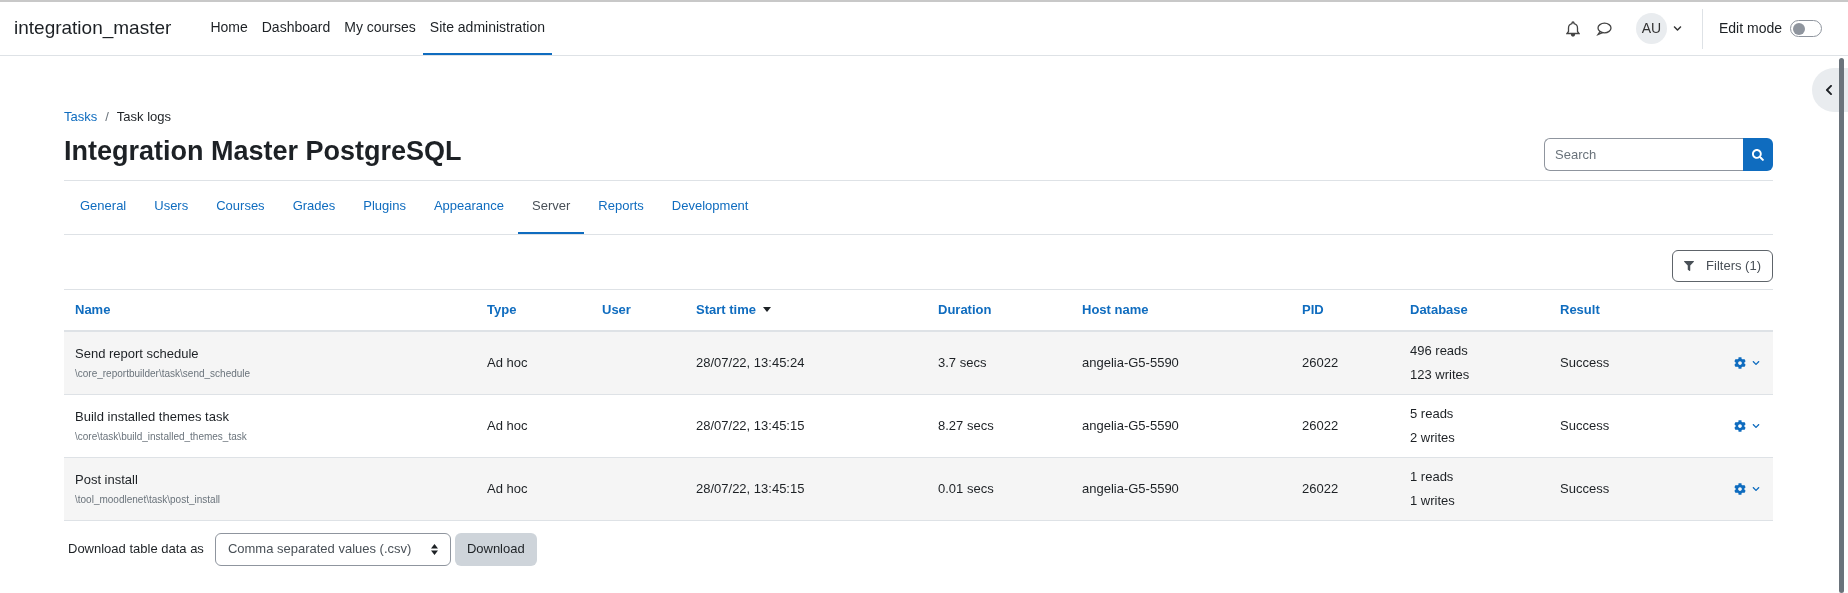 This screenshot has width=1848, height=593. I want to click on filter-icon, so click(1689, 265).